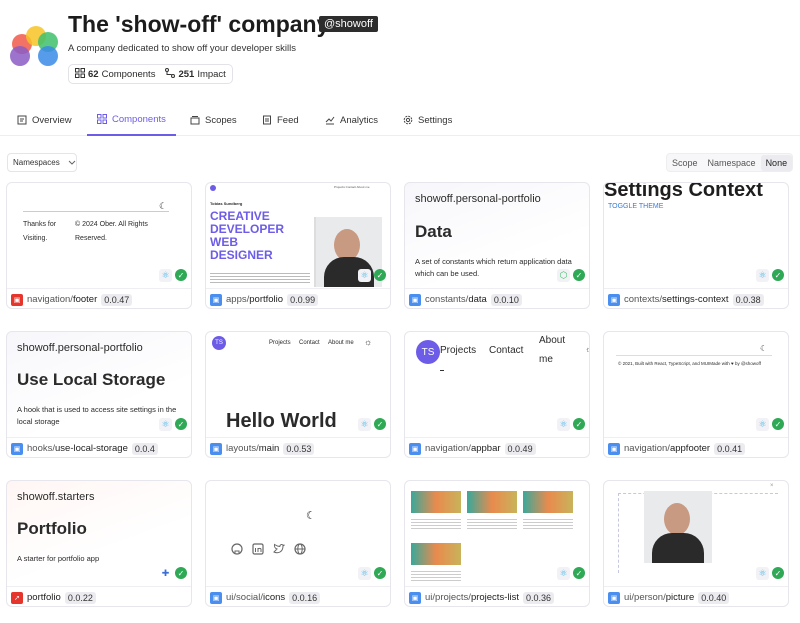 This screenshot has width=800, height=623. I want to click on component-name: navigation/footer, so click(62, 299).